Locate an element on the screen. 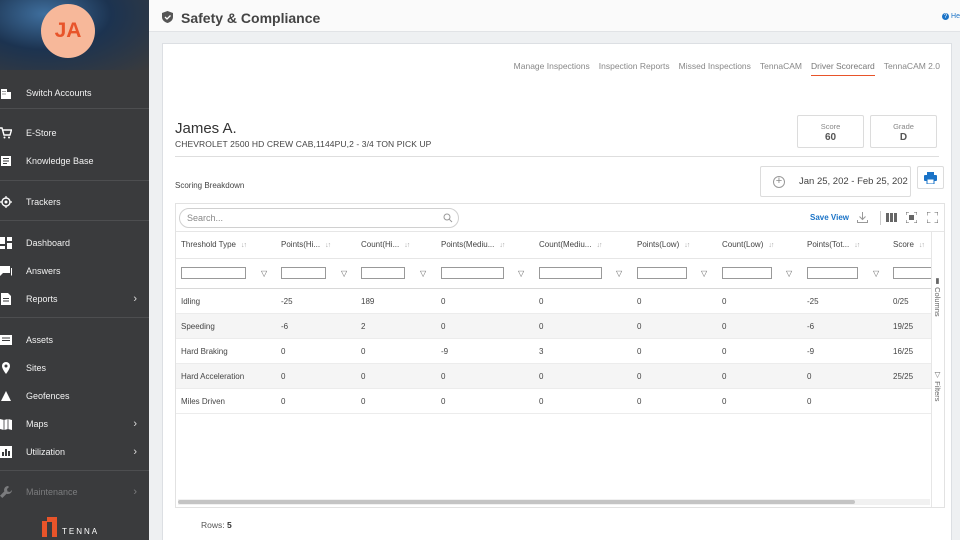  page-title: Safety & Compliance is located at coordinates (251, 18).